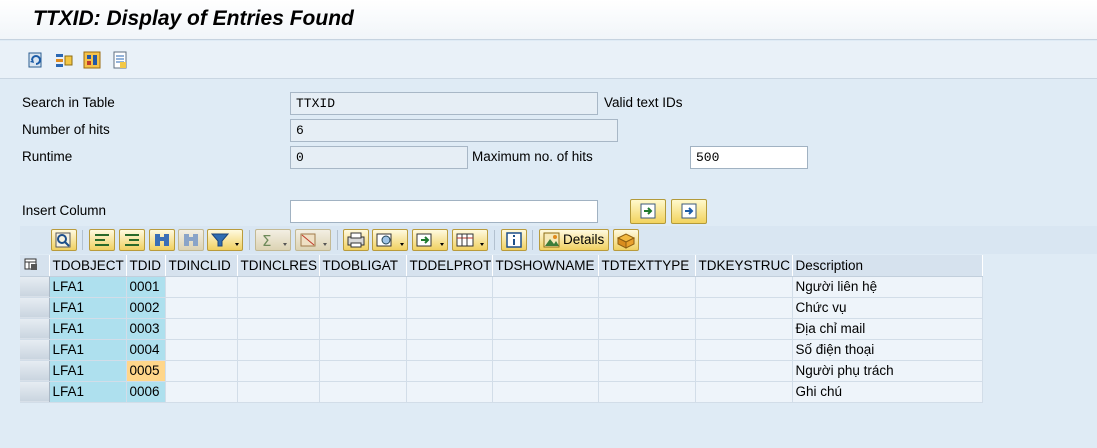 The height and width of the screenshot is (448, 1097). Describe the element at coordinates (887, 350) in the screenshot. I see `cell-description: Số điện thoại` at that location.